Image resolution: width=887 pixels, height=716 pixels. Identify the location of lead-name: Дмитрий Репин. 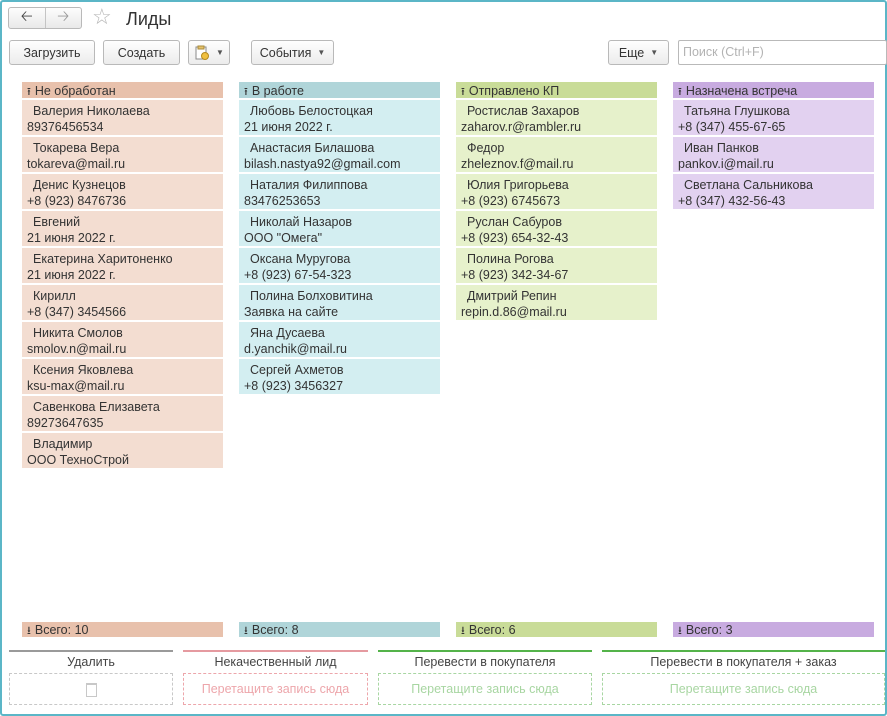
(512, 296).